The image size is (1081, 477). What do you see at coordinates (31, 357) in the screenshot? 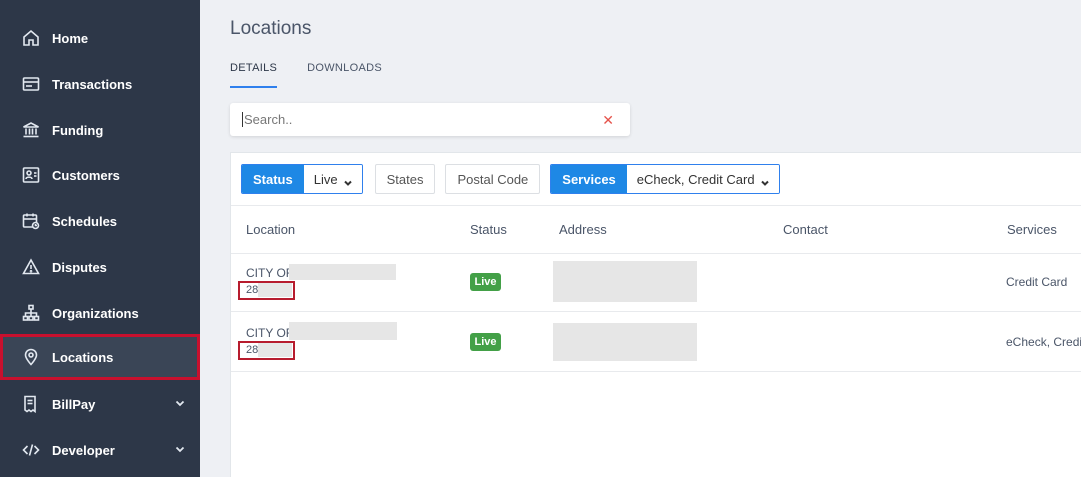
I see `map-pin-icon` at bounding box center [31, 357].